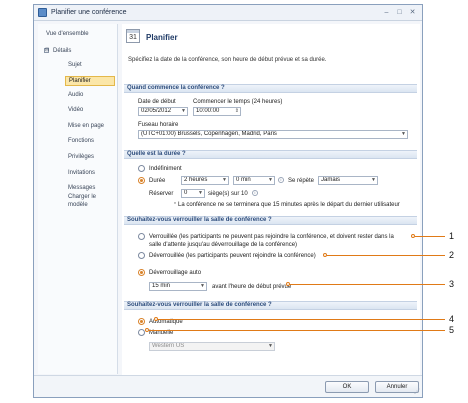 The width and height of the screenshot is (468, 403). What do you see at coordinates (158, 125) in the screenshot?
I see `timezone-label: Fuseau horaire` at bounding box center [158, 125].